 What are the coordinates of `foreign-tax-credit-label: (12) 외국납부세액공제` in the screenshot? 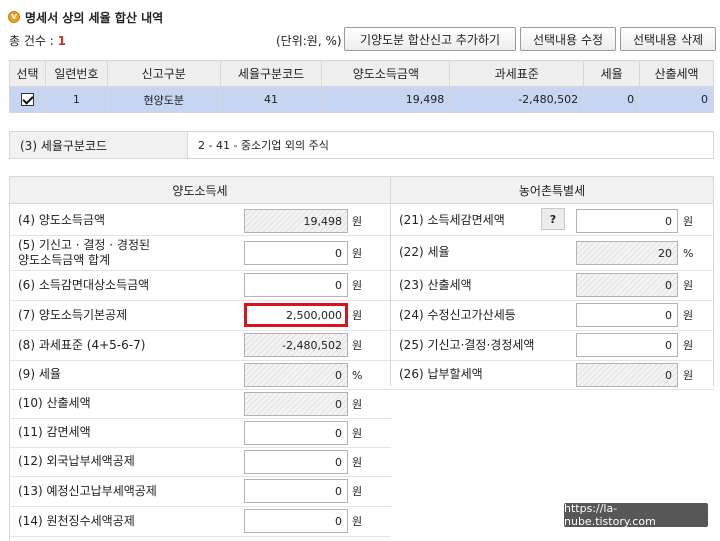 It's located at (76, 461).